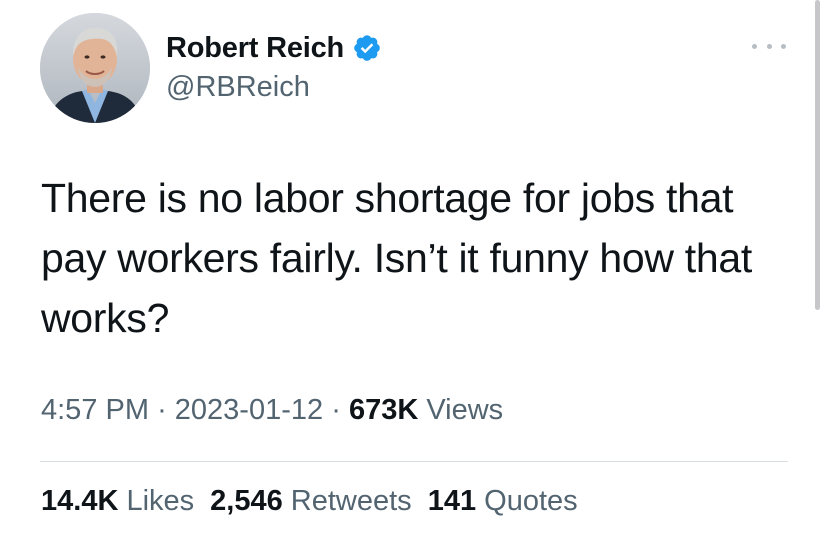 Image resolution: width=828 pixels, height=539 pixels. What do you see at coordinates (465, 410) in the screenshot?
I see `views-label: Views` at bounding box center [465, 410].